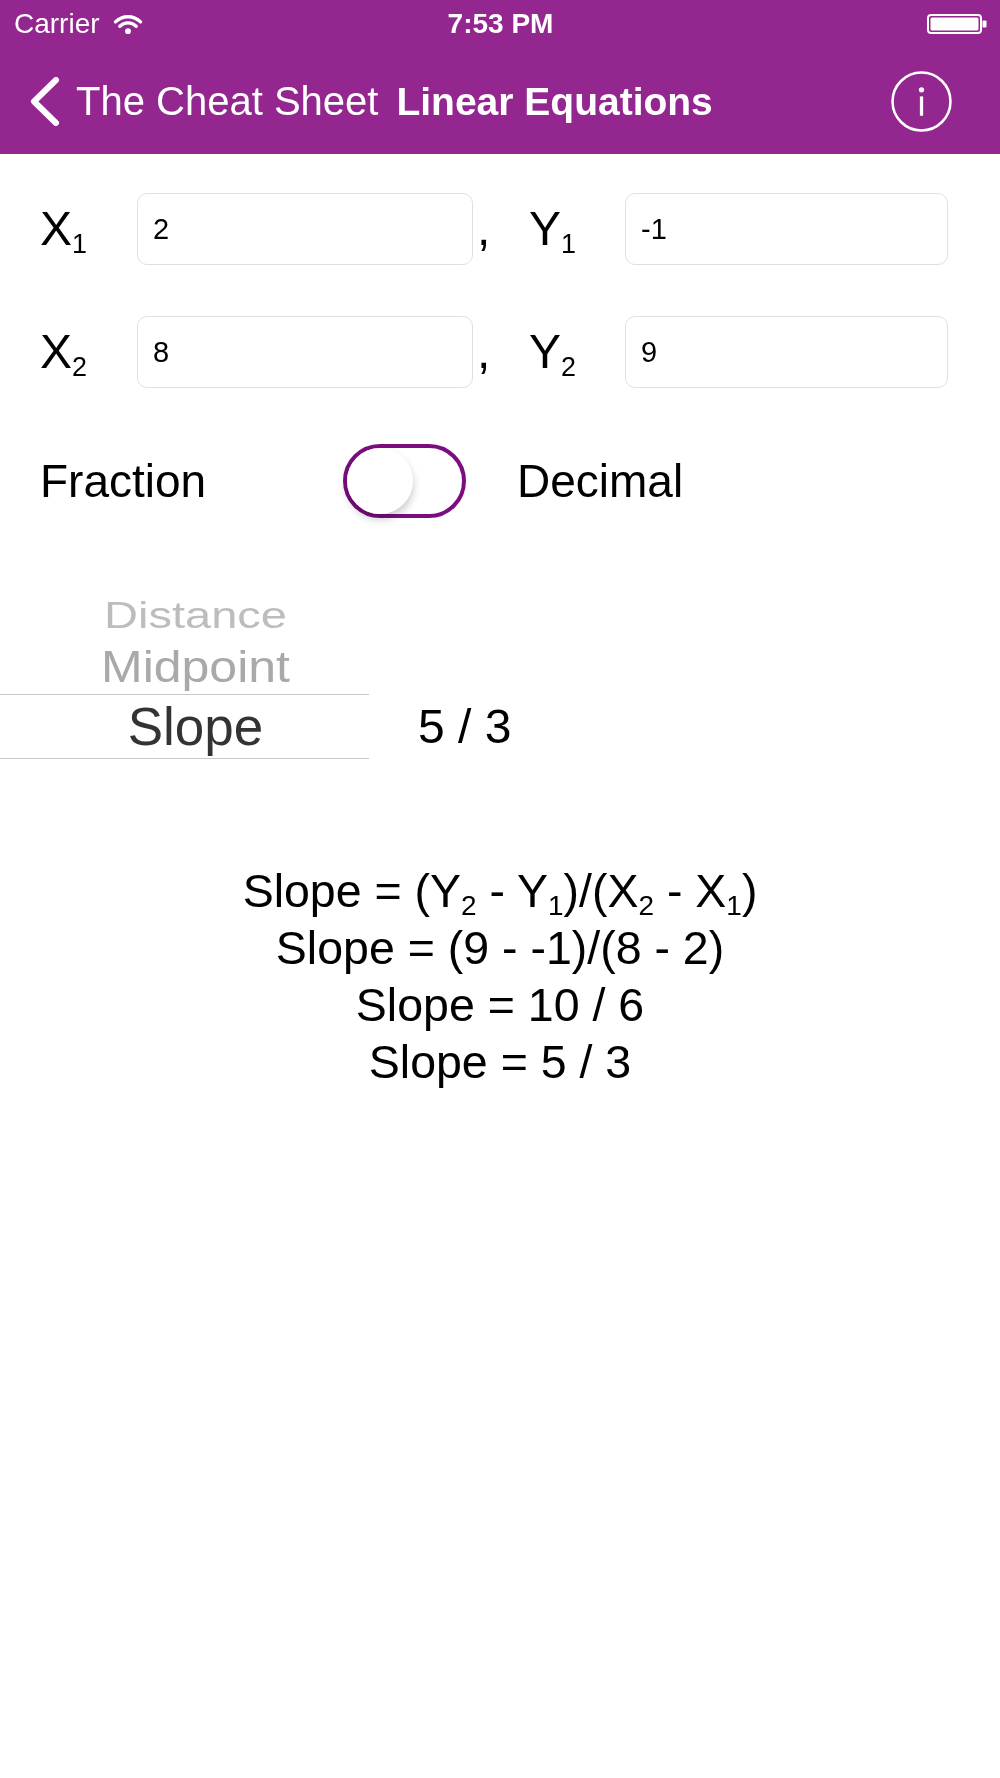 This screenshot has width=1000, height=1778. Describe the element at coordinates (552, 352) in the screenshot. I see `coordinate-label: Y$_{2}$` at that location.